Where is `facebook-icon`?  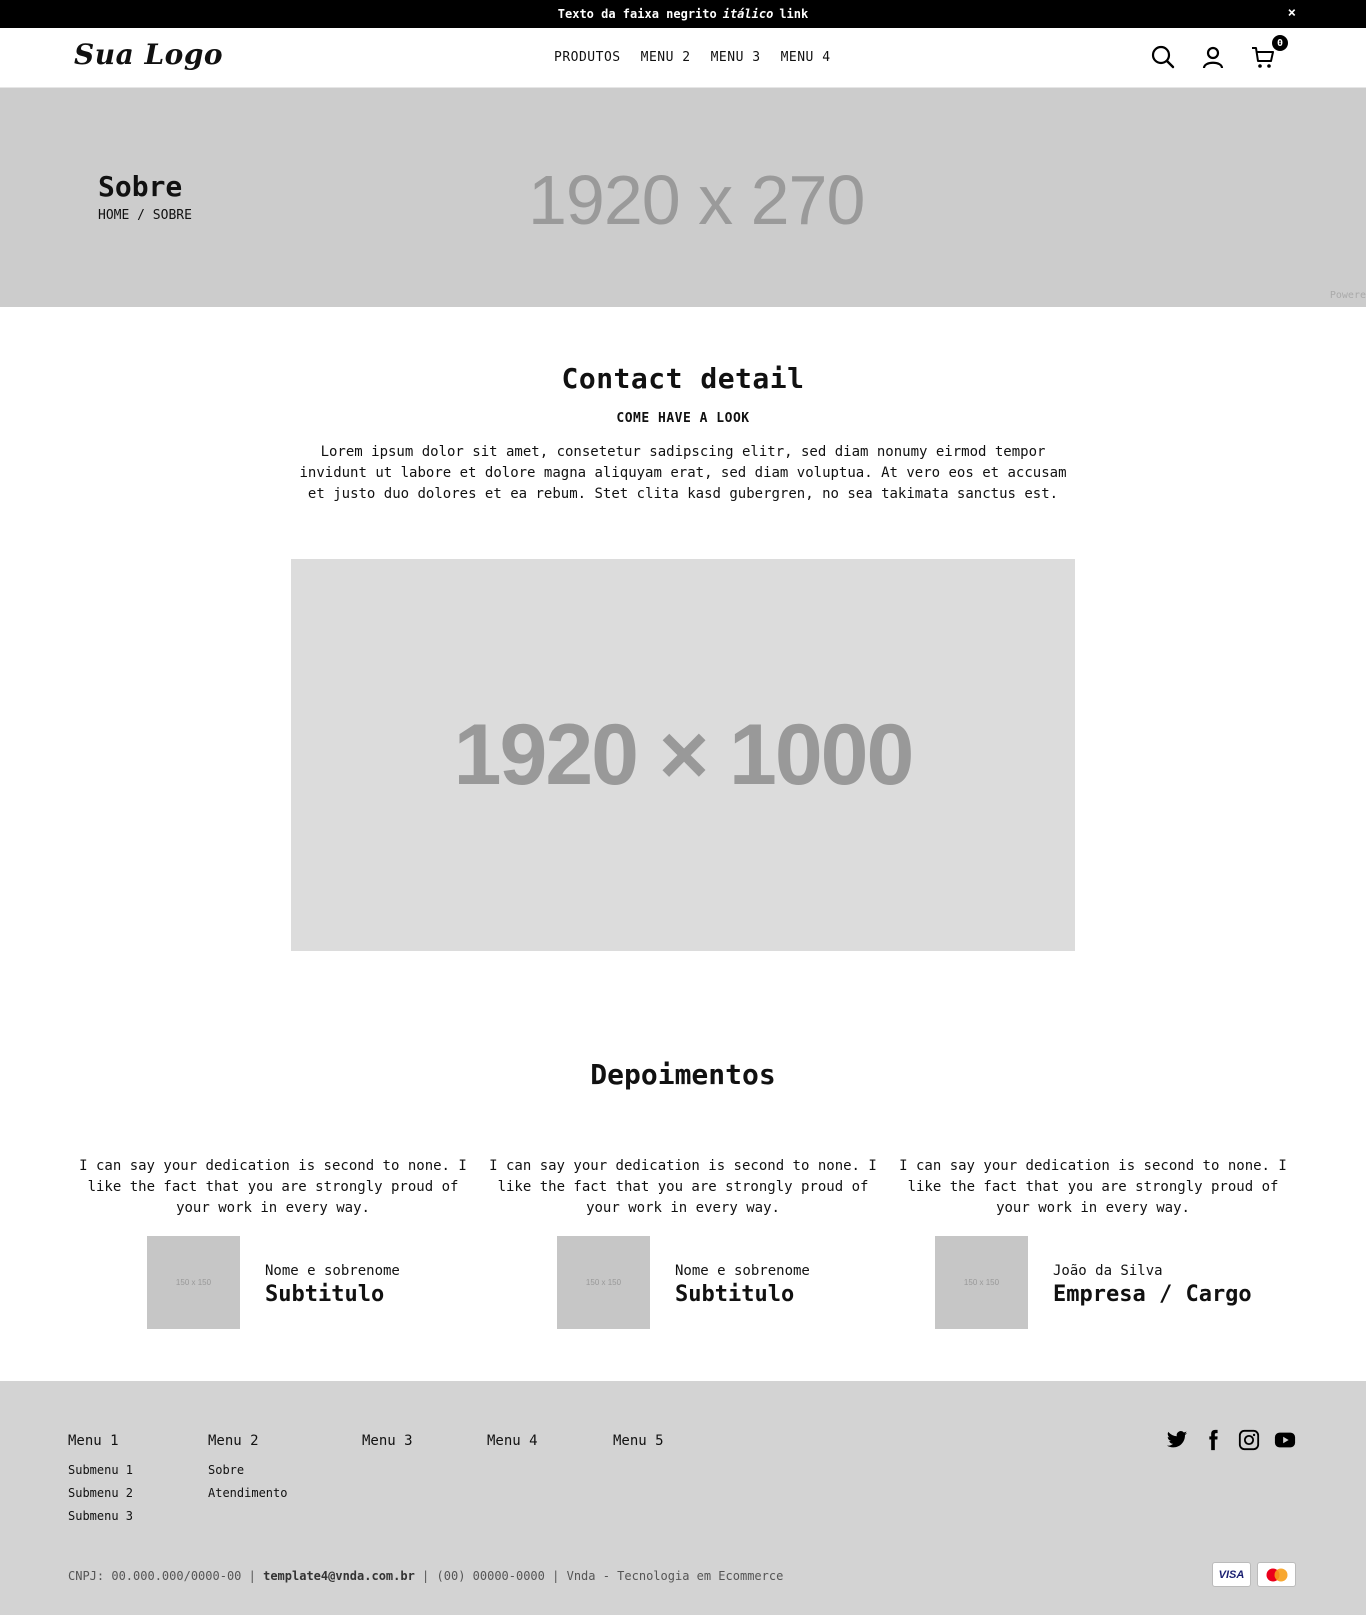 facebook-icon is located at coordinates (1213, 1440).